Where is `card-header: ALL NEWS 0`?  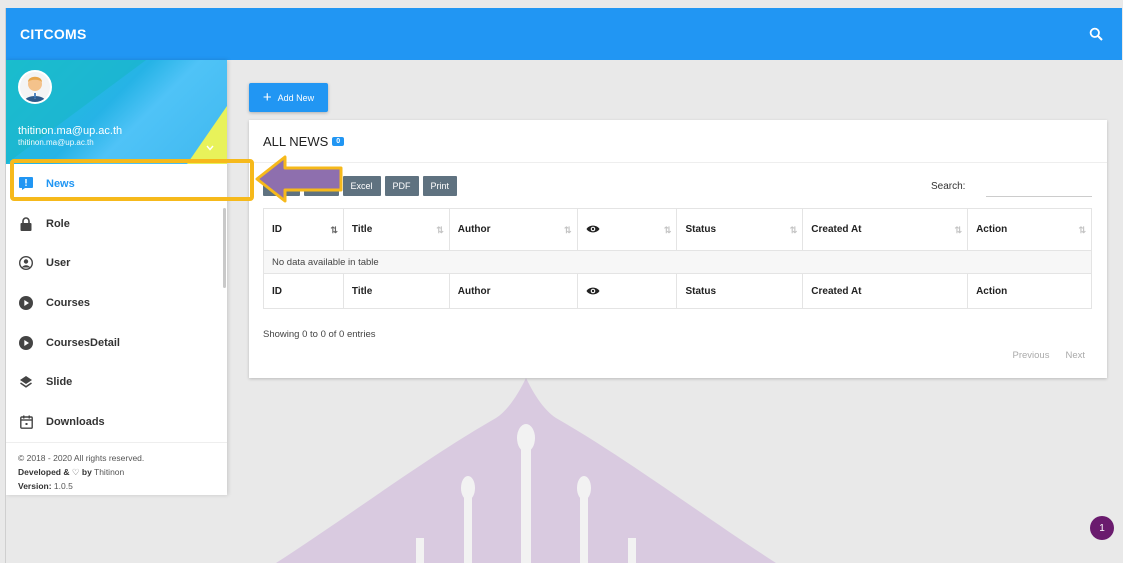
card-header: ALL NEWS 0 is located at coordinates (678, 141).